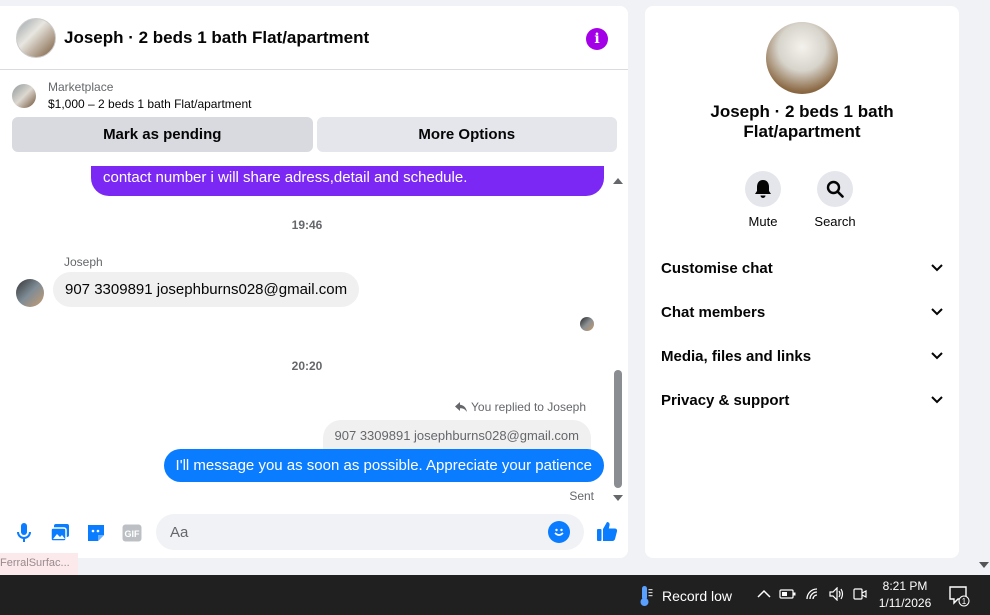 This screenshot has height=615, width=990. I want to click on message-input, so click(359, 532).